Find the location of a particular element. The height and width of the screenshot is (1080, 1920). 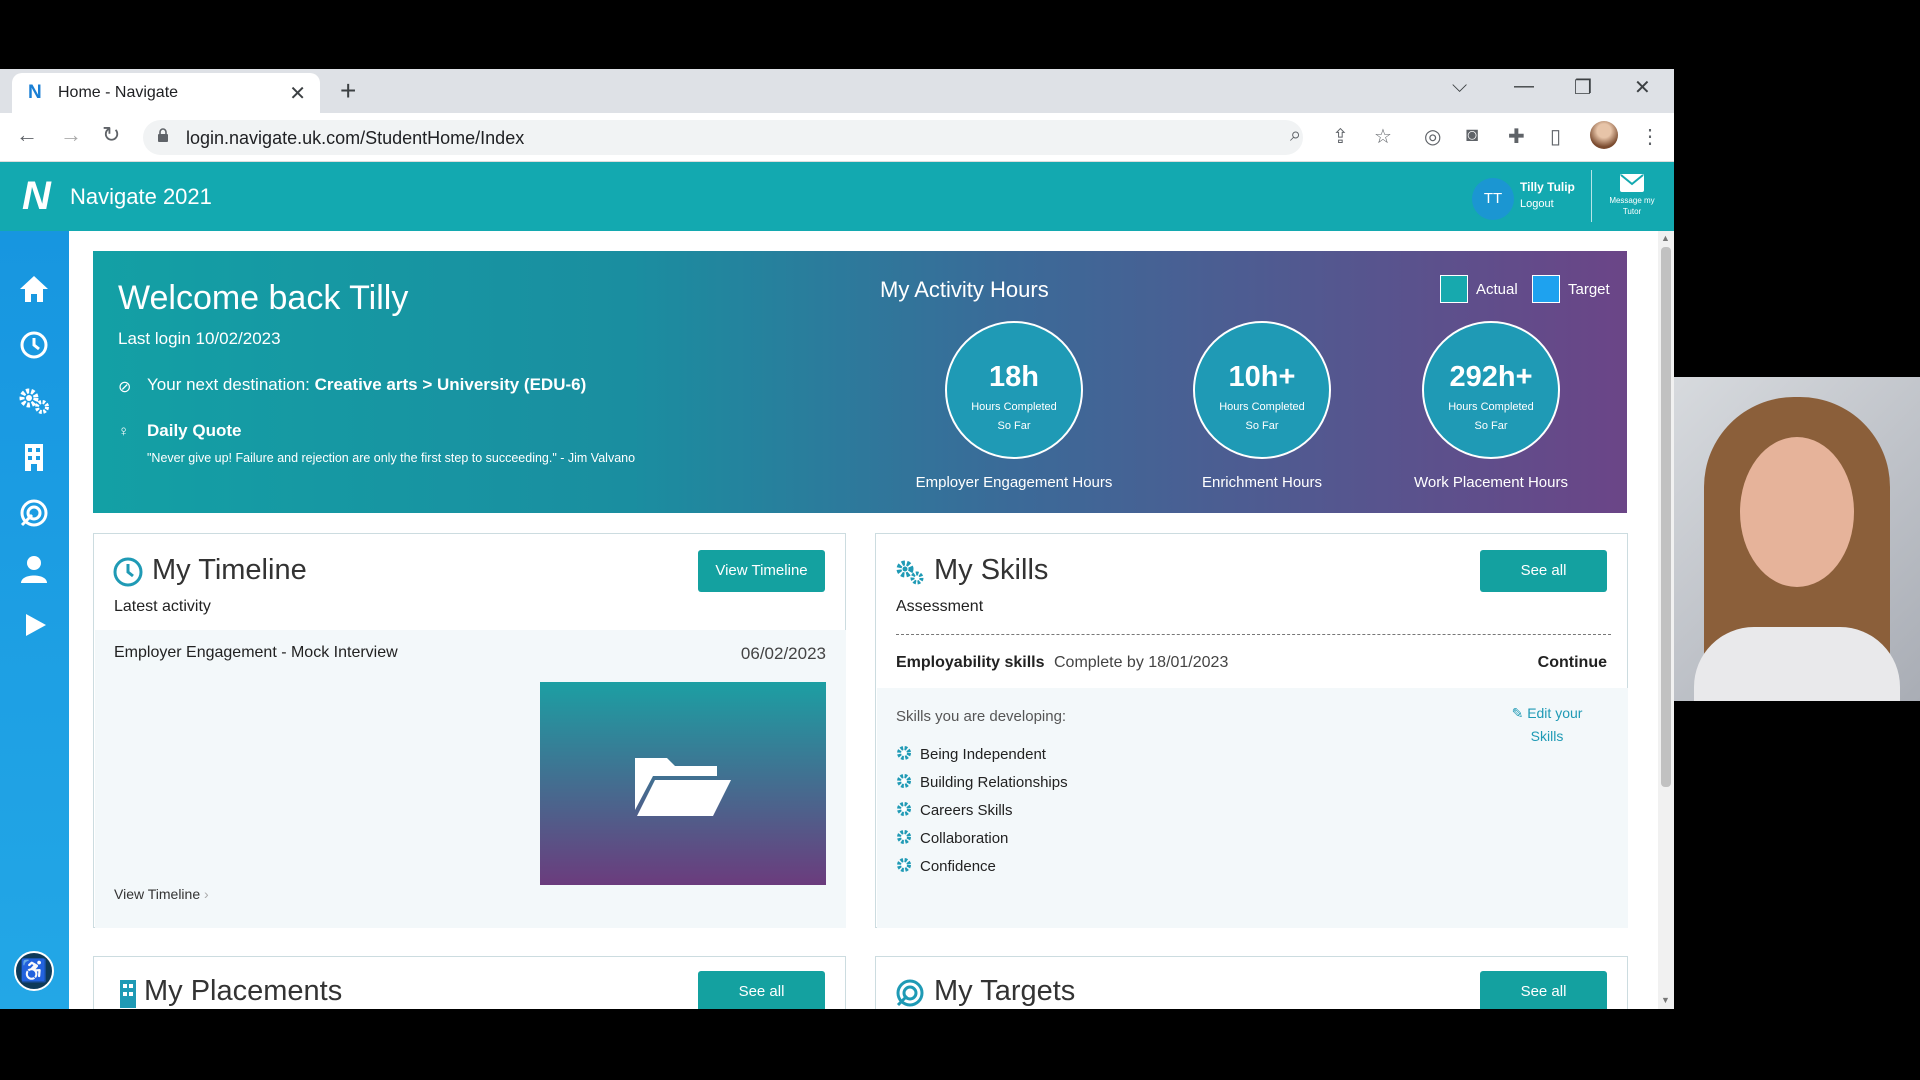

placements-title: My Placements is located at coordinates (243, 991).